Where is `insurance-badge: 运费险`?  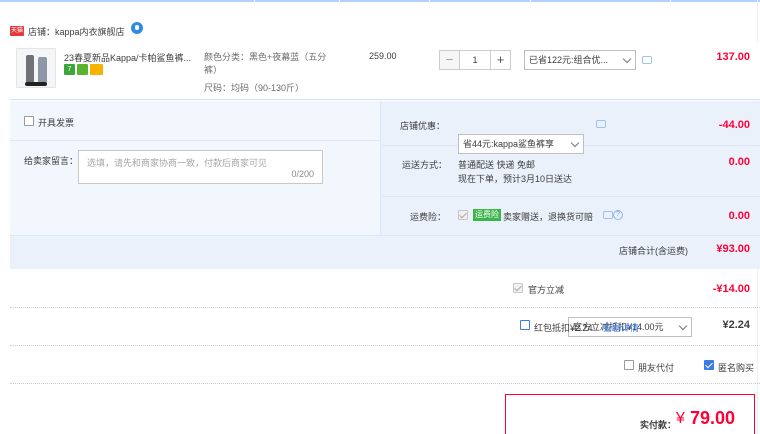
insurance-badge: 运费险 is located at coordinates (487, 215).